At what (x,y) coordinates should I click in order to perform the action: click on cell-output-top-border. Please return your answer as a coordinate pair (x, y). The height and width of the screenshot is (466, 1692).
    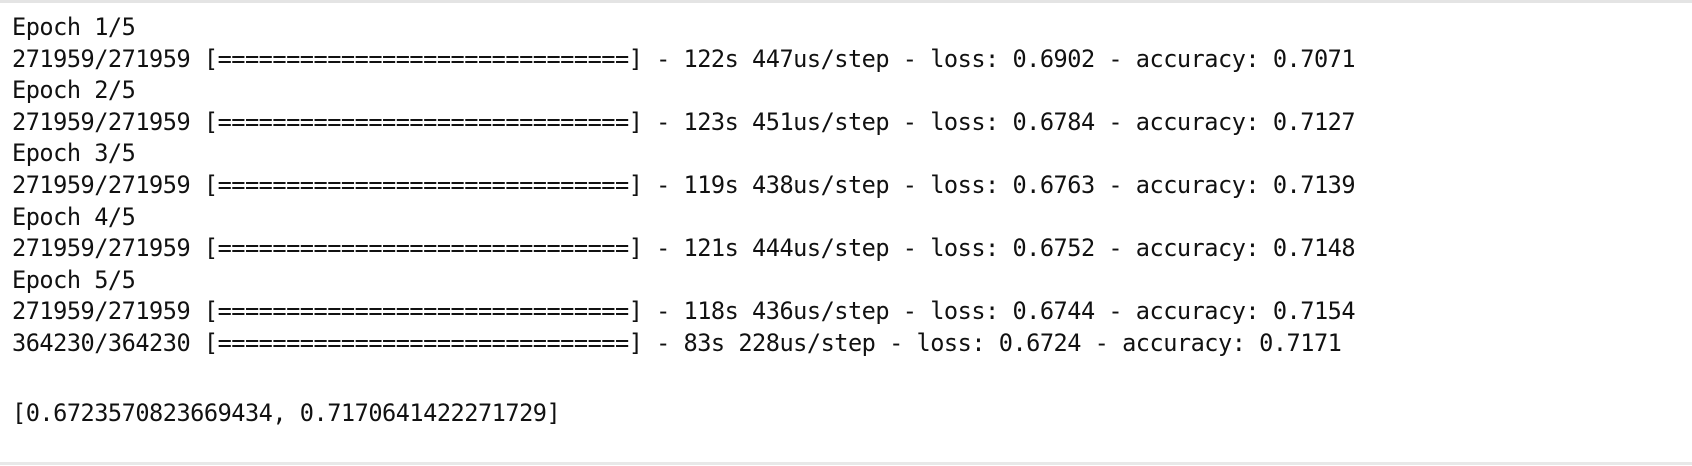
    Looking at the image, I should click on (846, 1).